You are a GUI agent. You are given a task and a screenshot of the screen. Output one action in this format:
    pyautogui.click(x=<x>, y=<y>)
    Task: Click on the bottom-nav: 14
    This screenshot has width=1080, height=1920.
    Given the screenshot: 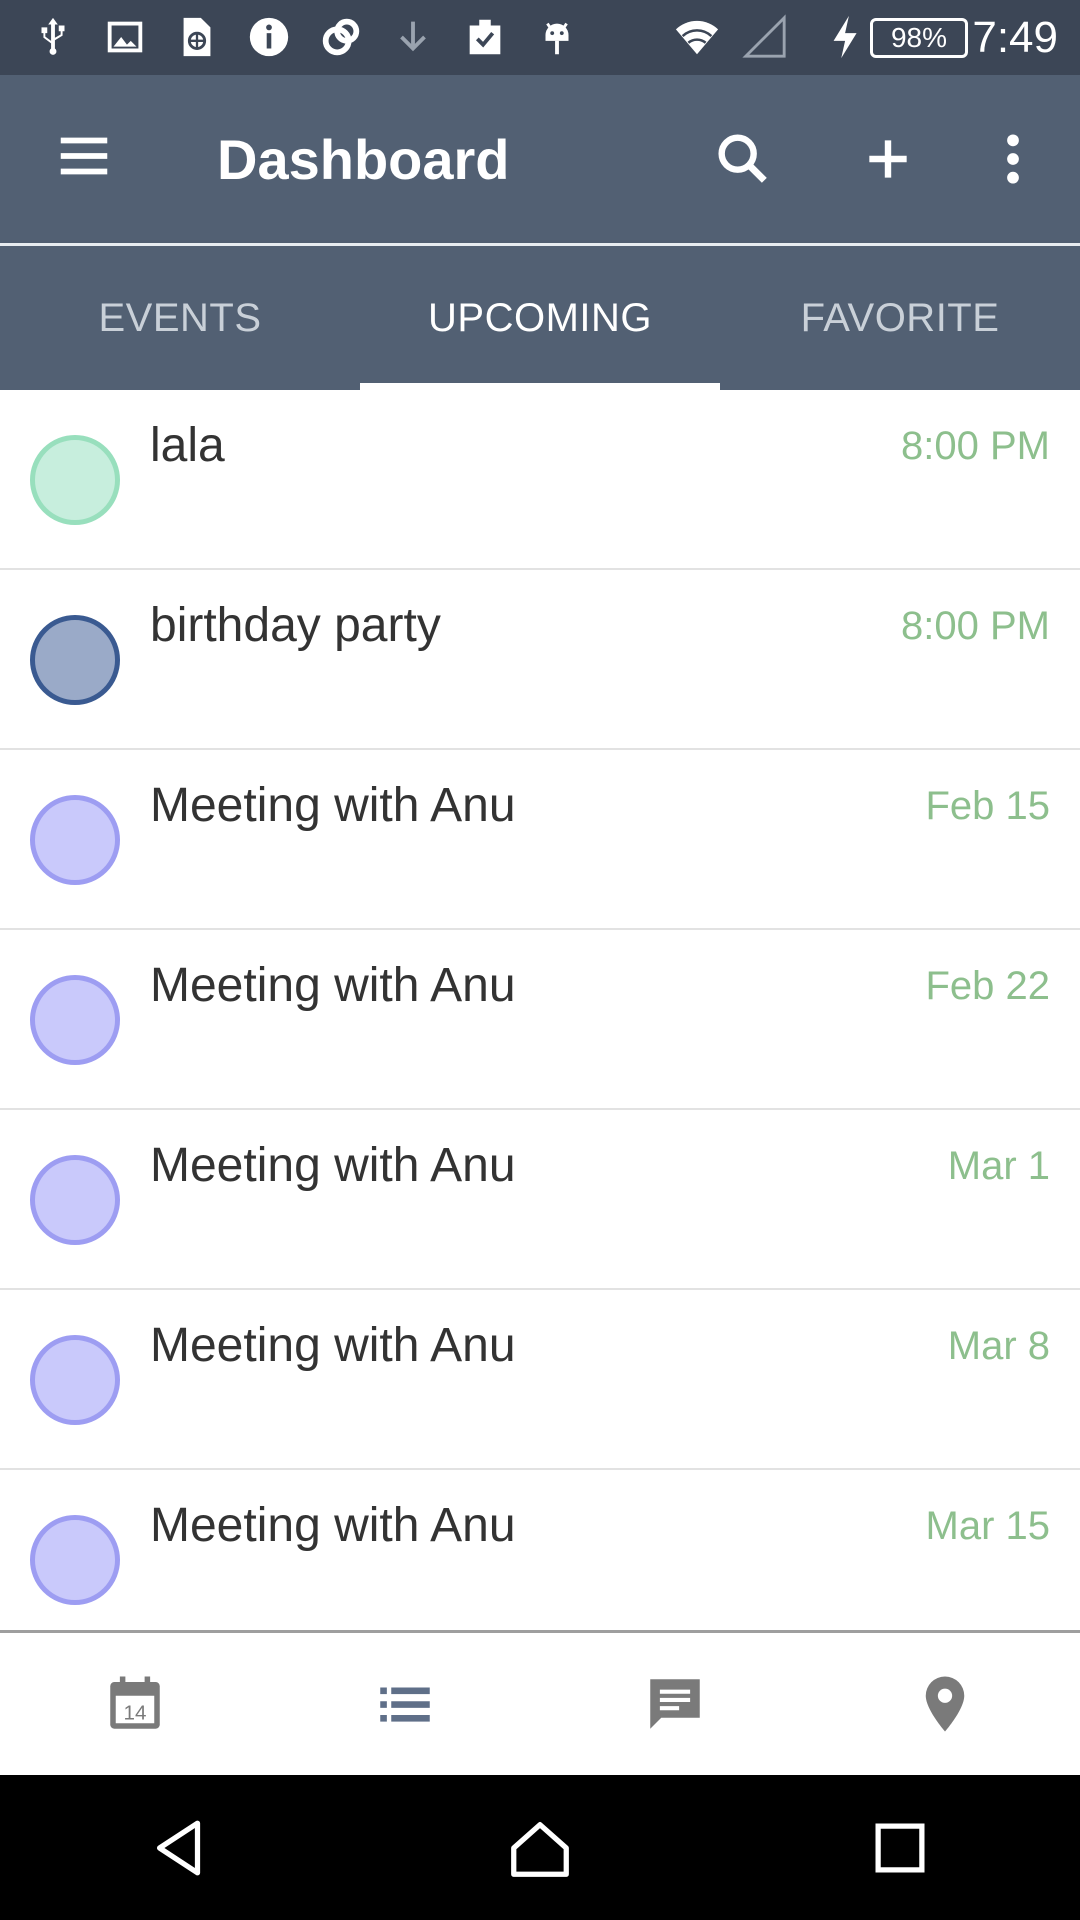 What is the action you would take?
    pyautogui.click(x=540, y=1702)
    